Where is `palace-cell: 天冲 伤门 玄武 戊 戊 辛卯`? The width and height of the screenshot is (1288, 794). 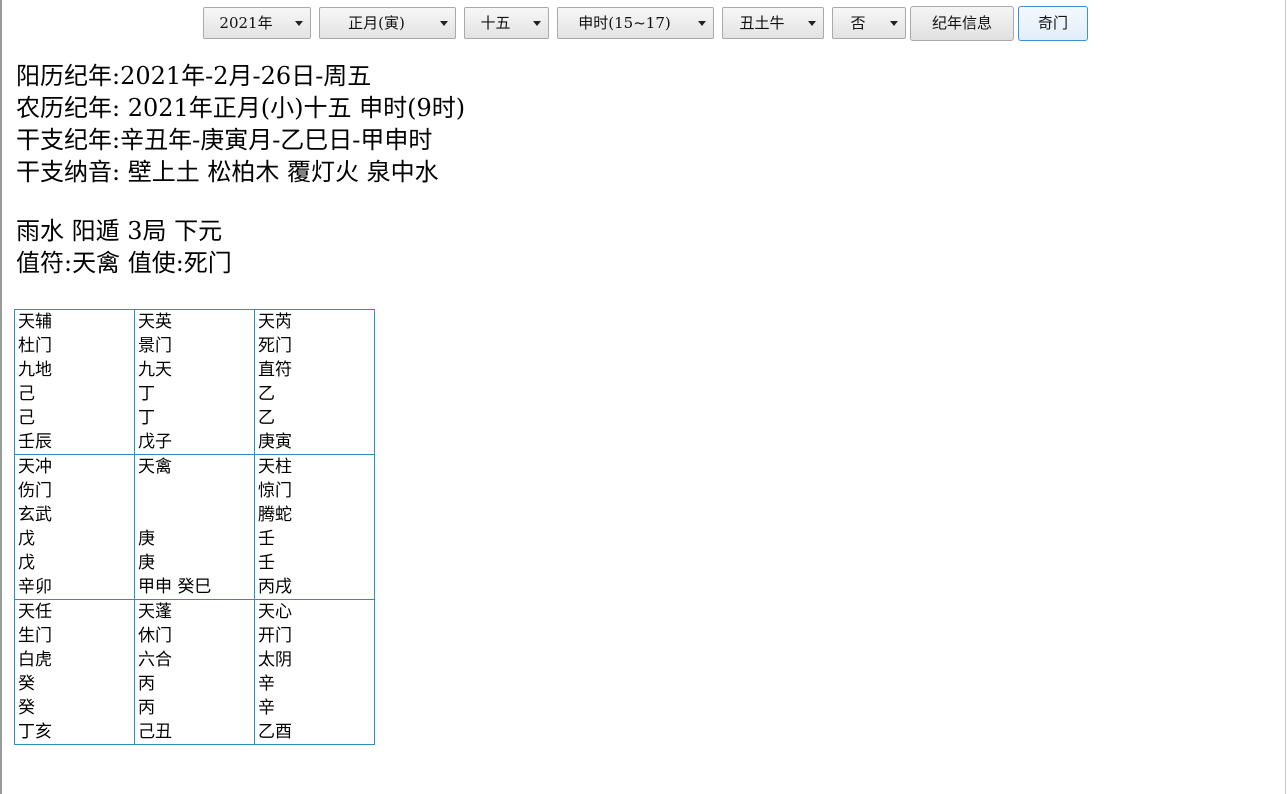 palace-cell: 天冲 伤门 玄武 戊 戊 辛卯 is located at coordinates (74, 527).